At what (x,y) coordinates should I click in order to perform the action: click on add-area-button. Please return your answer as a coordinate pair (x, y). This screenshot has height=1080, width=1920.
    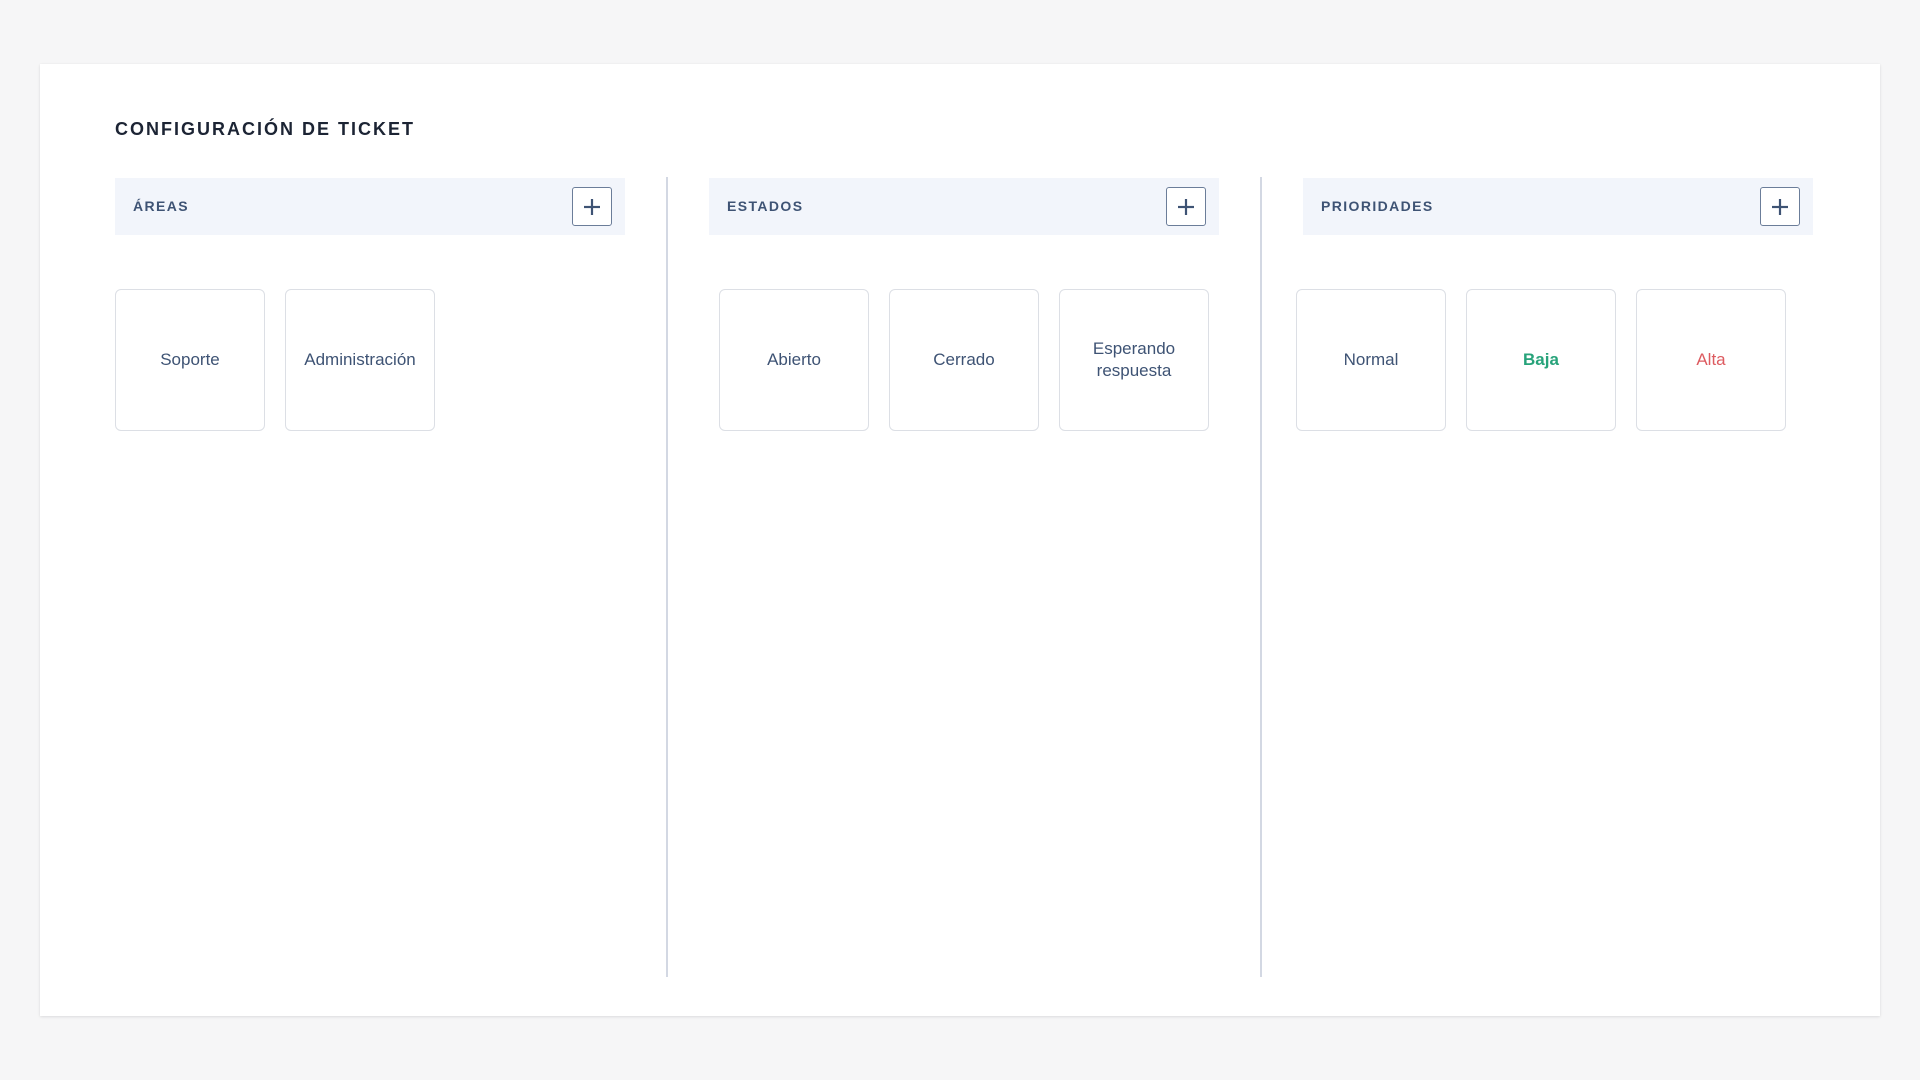
    Looking at the image, I should click on (592, 206).